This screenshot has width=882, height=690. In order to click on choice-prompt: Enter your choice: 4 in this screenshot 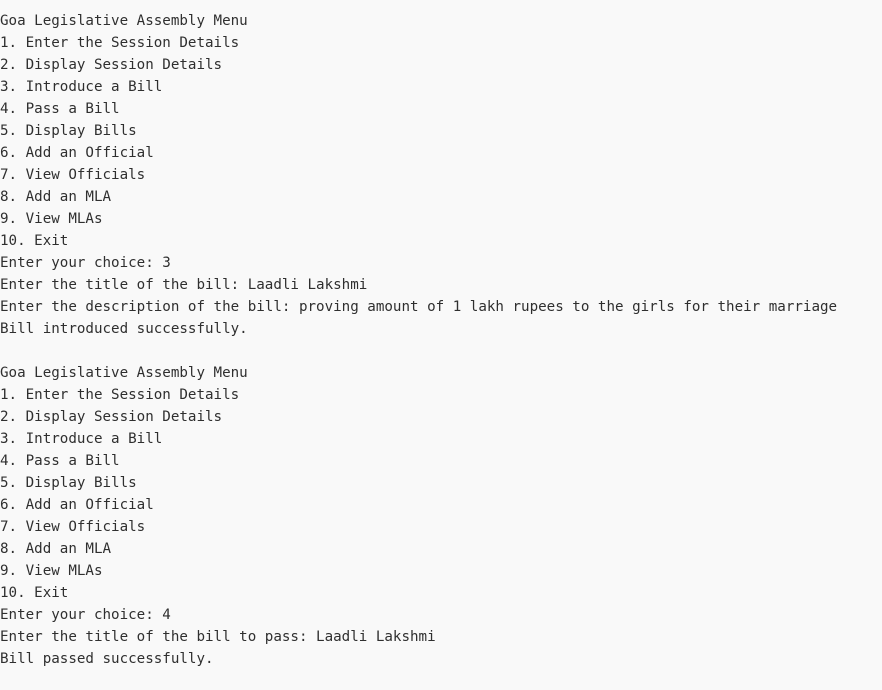, I will do `click(85, 615)`.